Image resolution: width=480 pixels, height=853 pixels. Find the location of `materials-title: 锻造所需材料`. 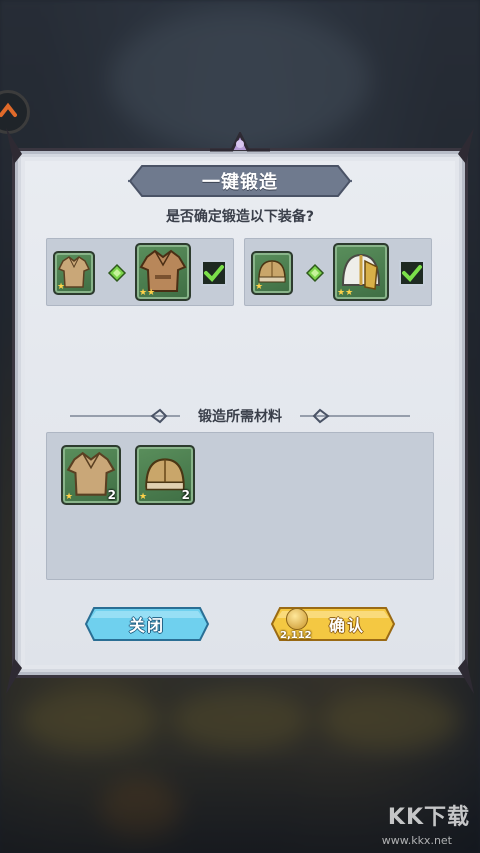

materials-title: 锻造所需材料 is located at coordinates (240, 417).